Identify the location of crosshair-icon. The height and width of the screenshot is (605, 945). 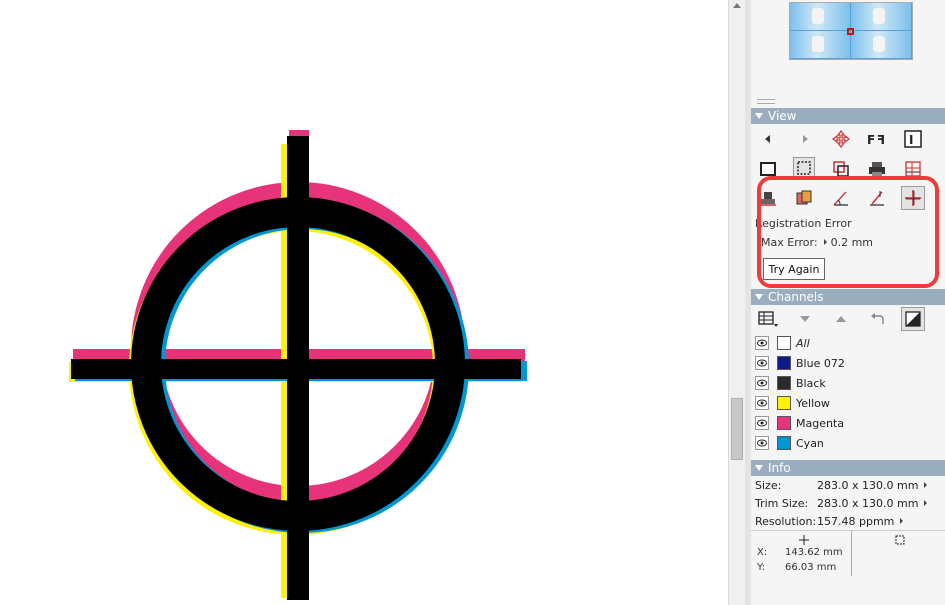
(804, 540).